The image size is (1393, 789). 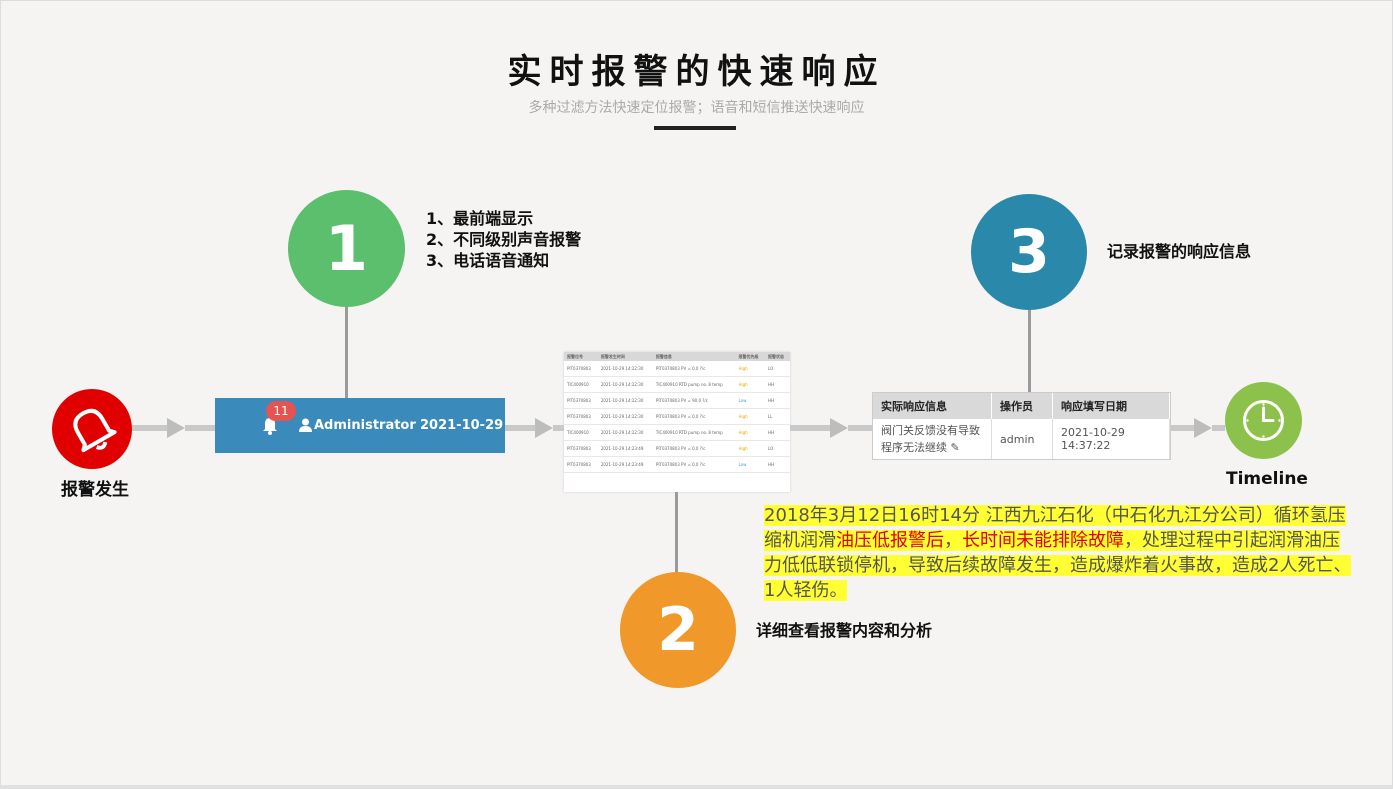 I want to click on step-1-note-2: 2、不同级别声音报警, so click(x=504, y=239).